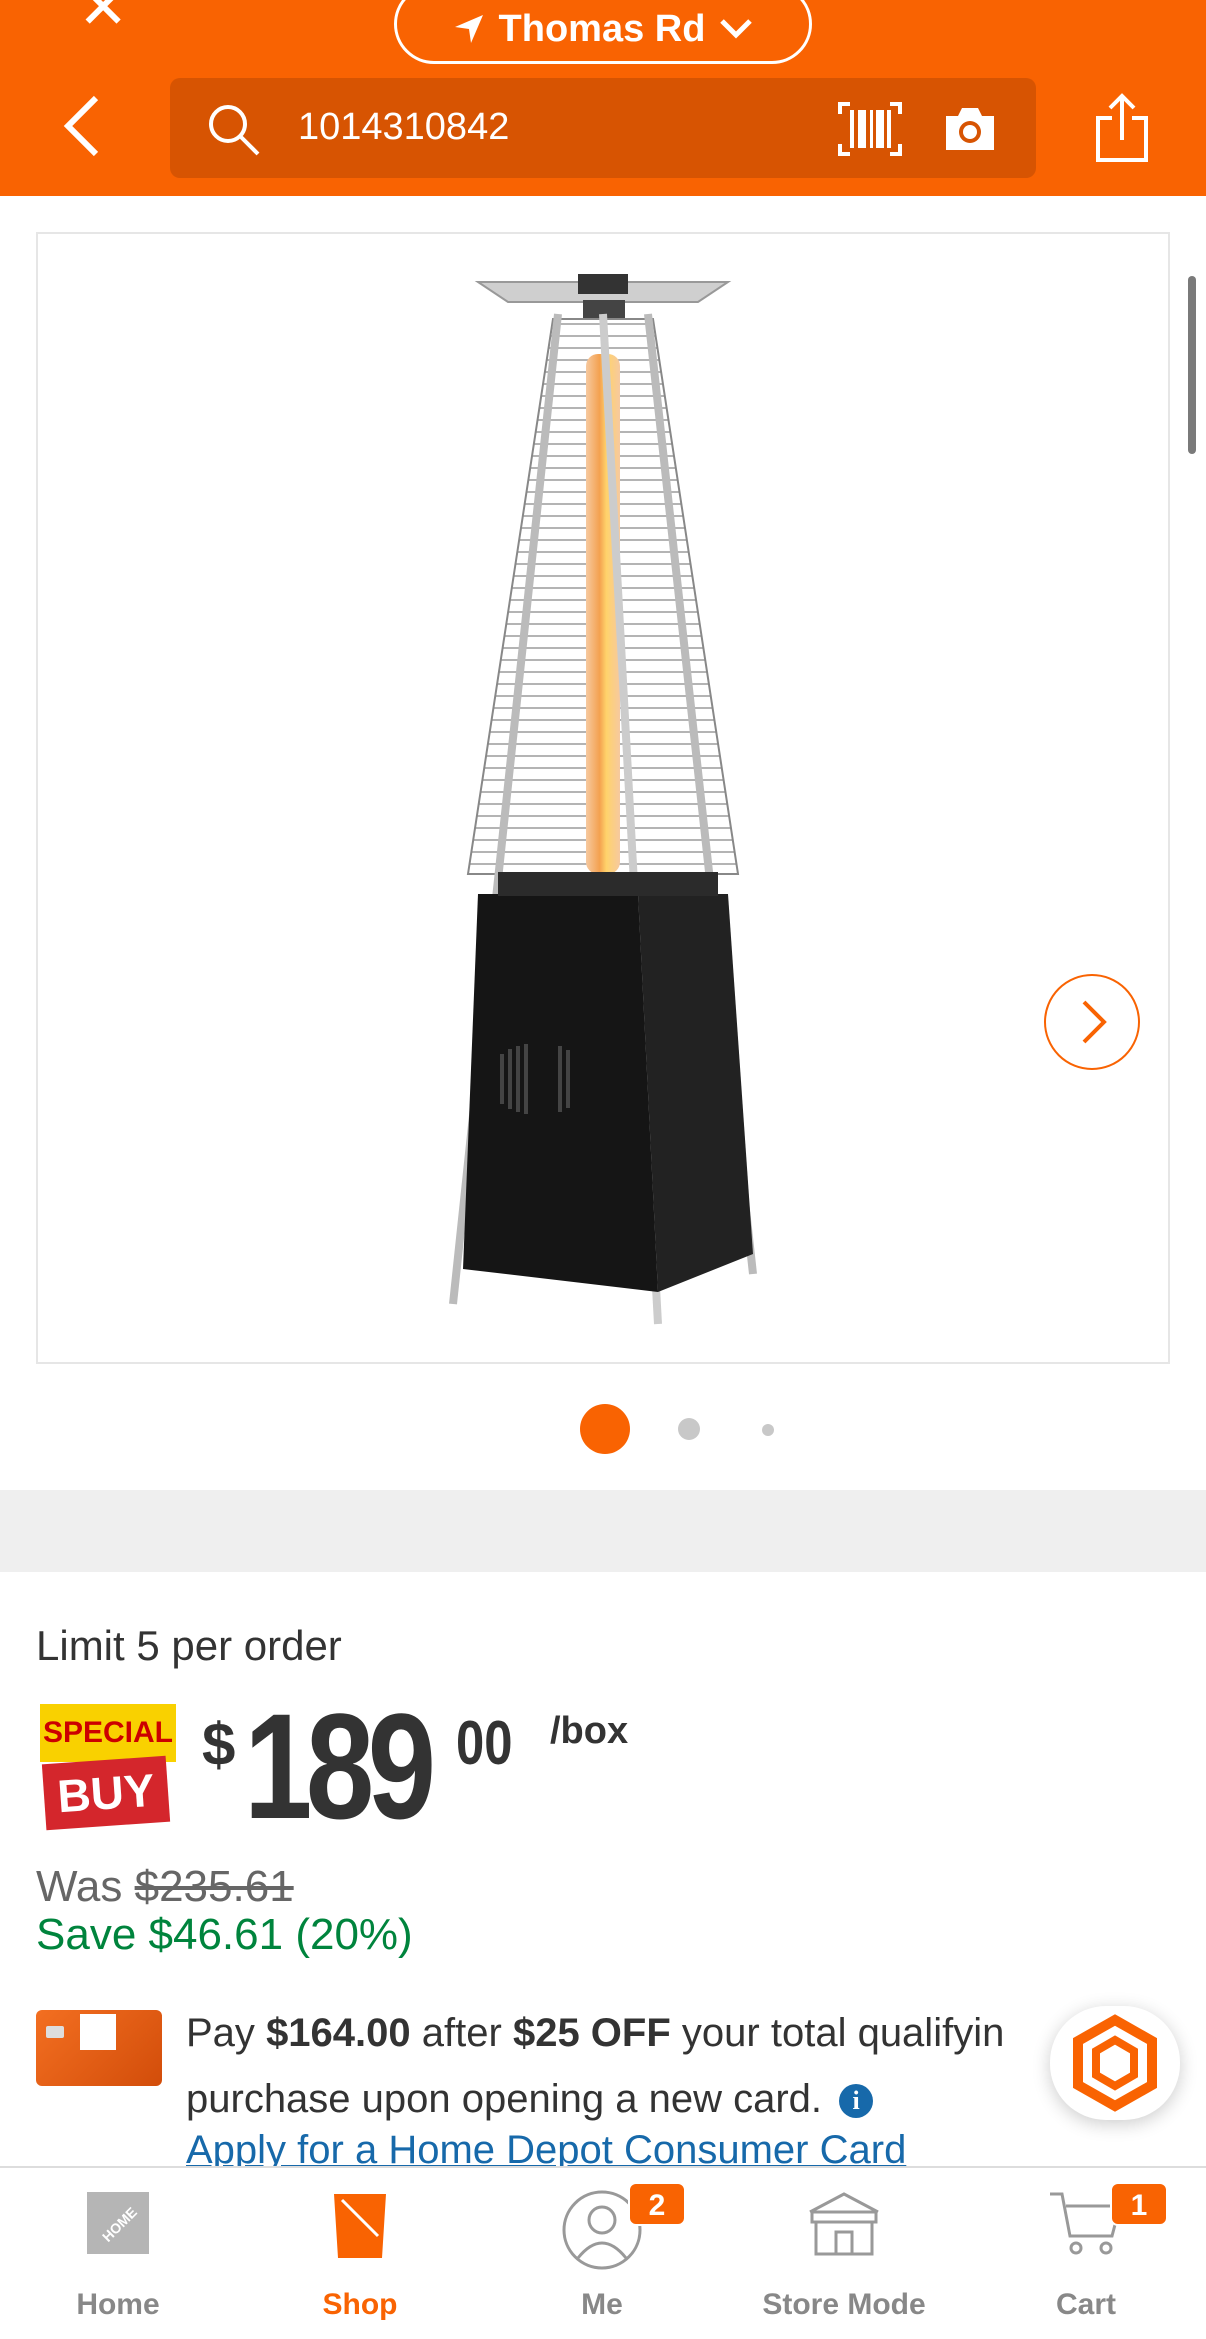  Describe the element at coordinates (234, 132) in the screenshot. I see `search-icon` at that location.